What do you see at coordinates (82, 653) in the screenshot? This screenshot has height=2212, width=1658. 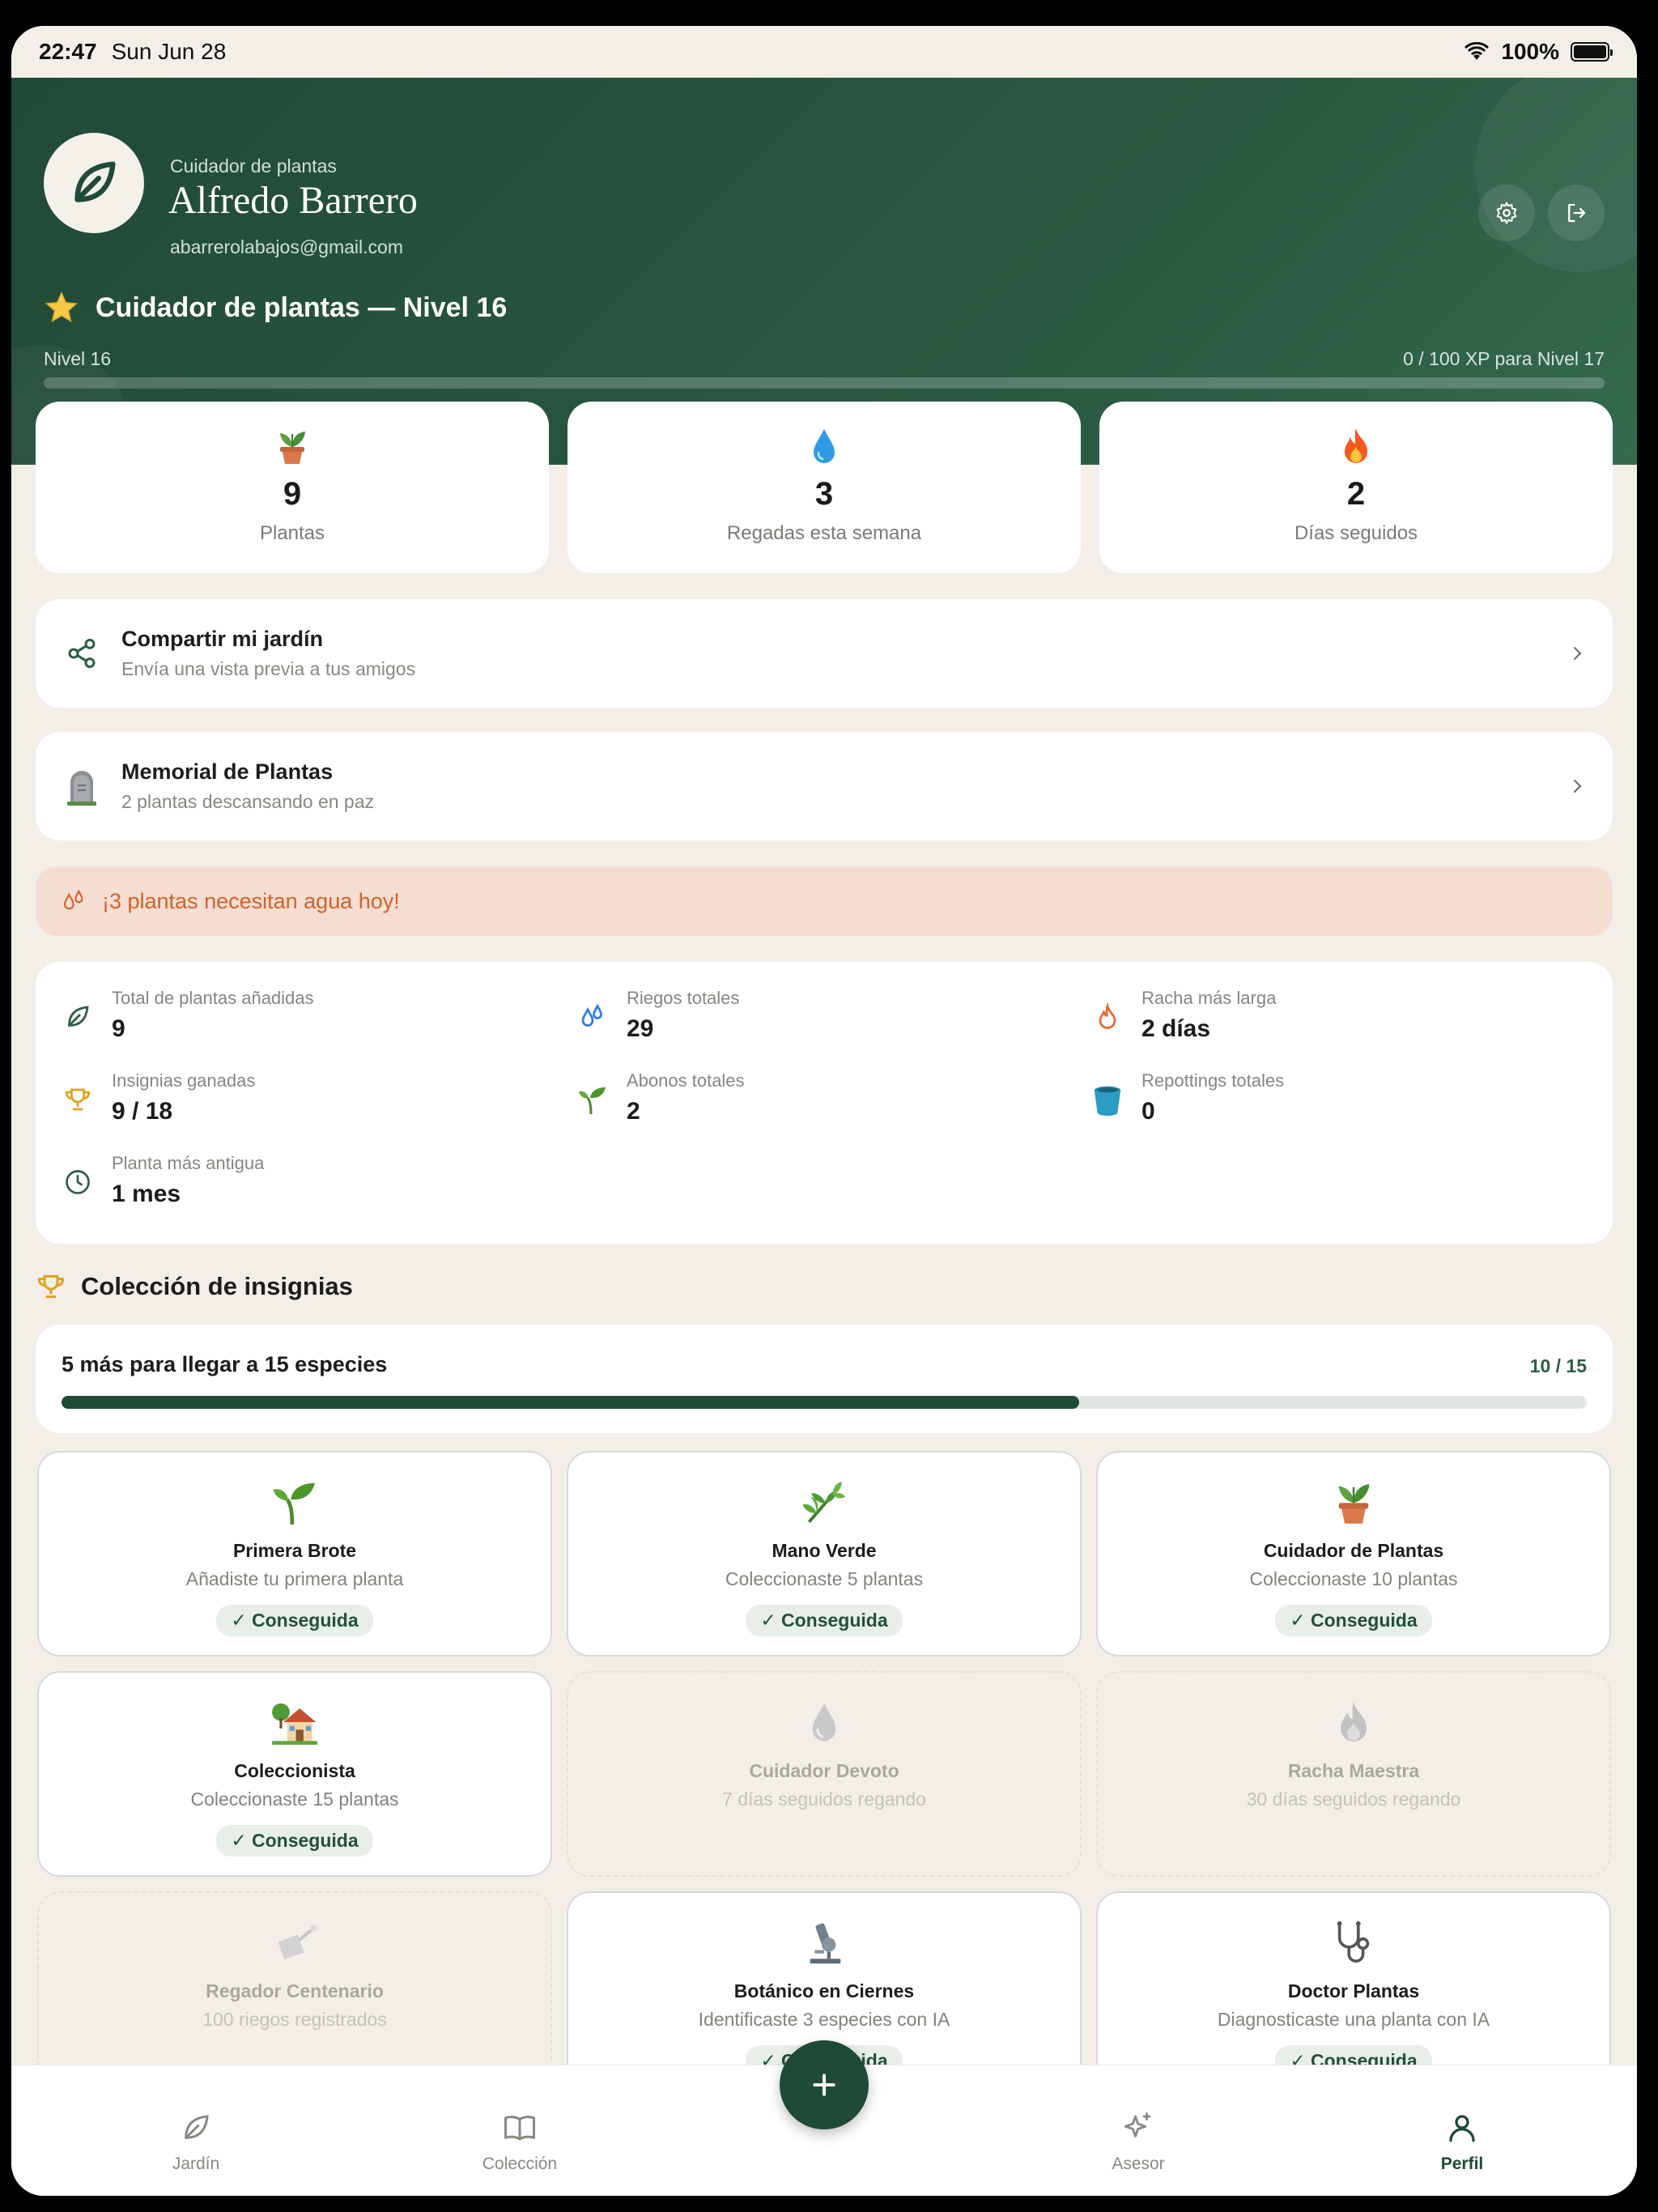 I see `share-icon` at bounding box center [82, 653].